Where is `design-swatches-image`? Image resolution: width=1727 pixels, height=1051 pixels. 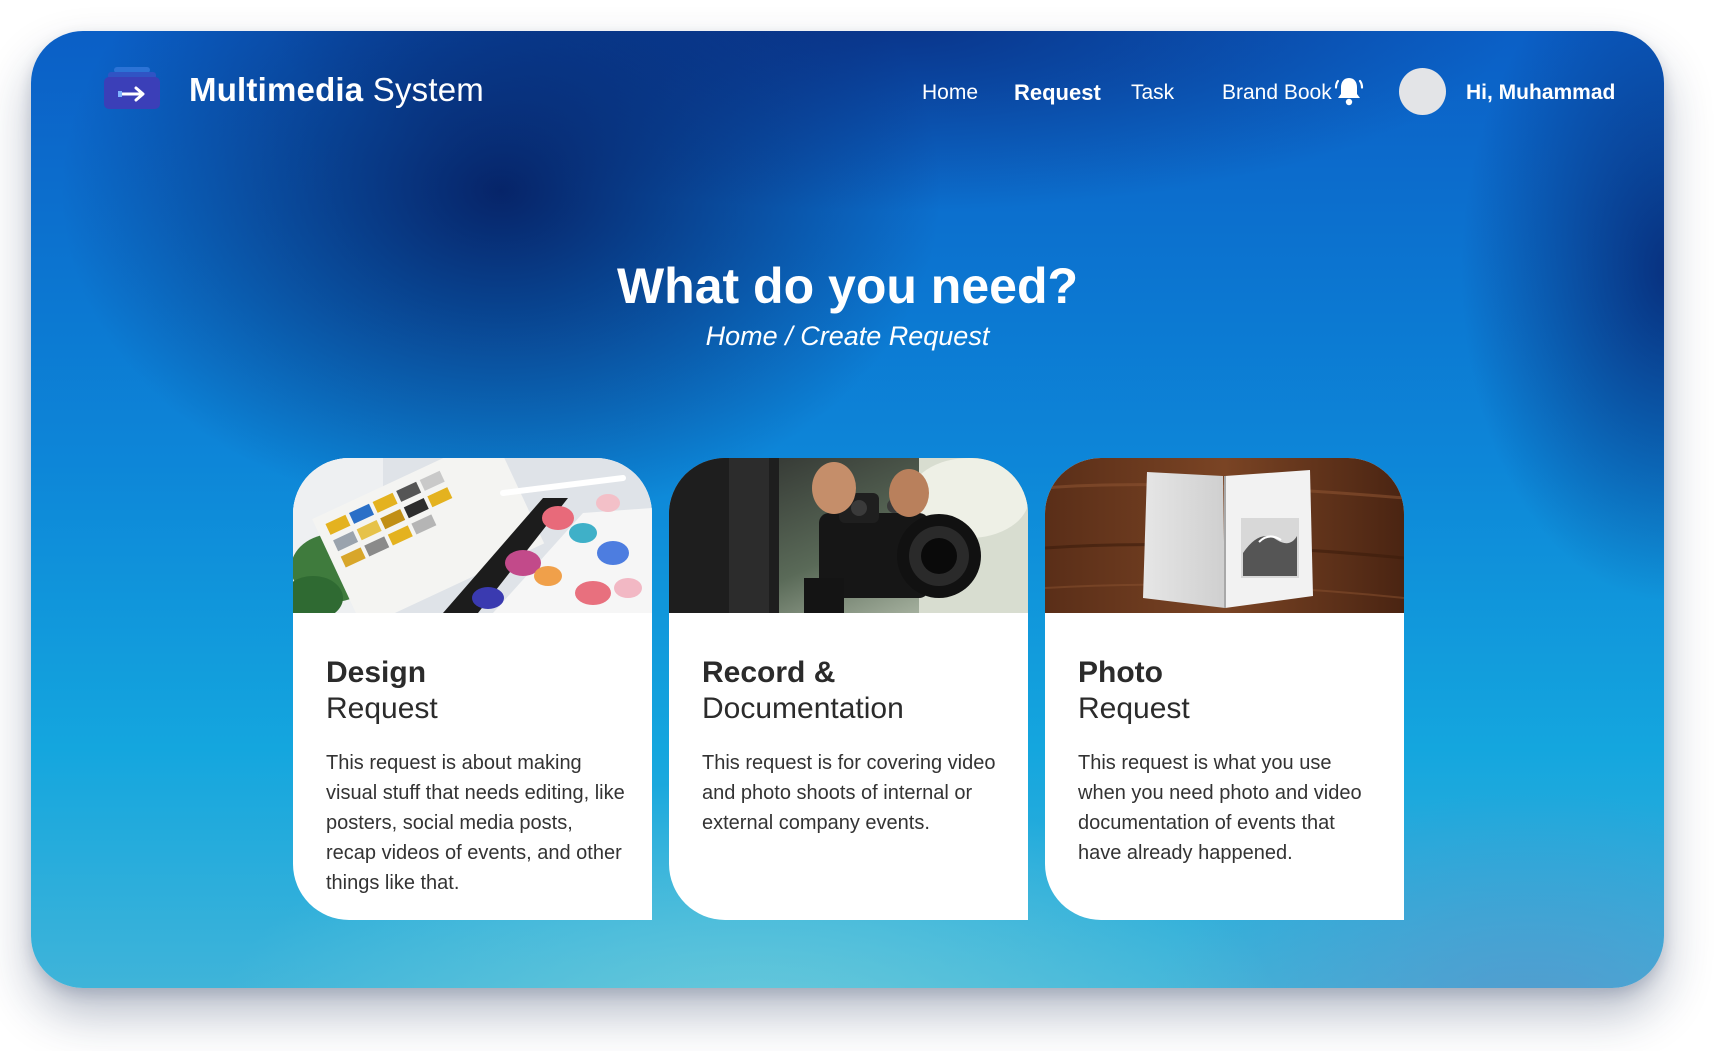 design-swatches-image is located at coordinates (472, 535).